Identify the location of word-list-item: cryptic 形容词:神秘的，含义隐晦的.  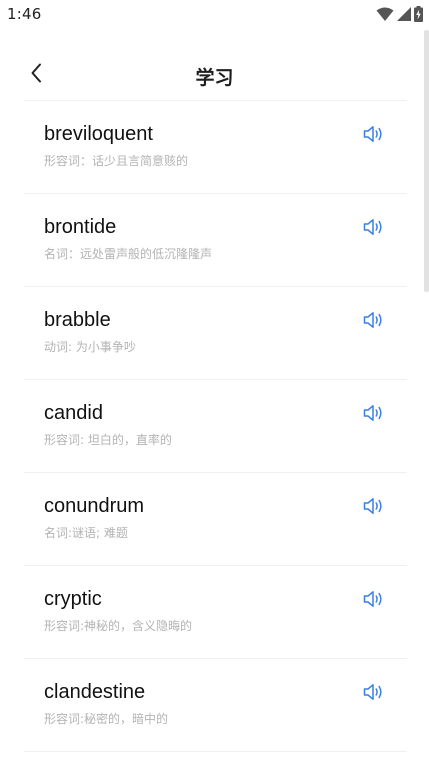
(215, 612).